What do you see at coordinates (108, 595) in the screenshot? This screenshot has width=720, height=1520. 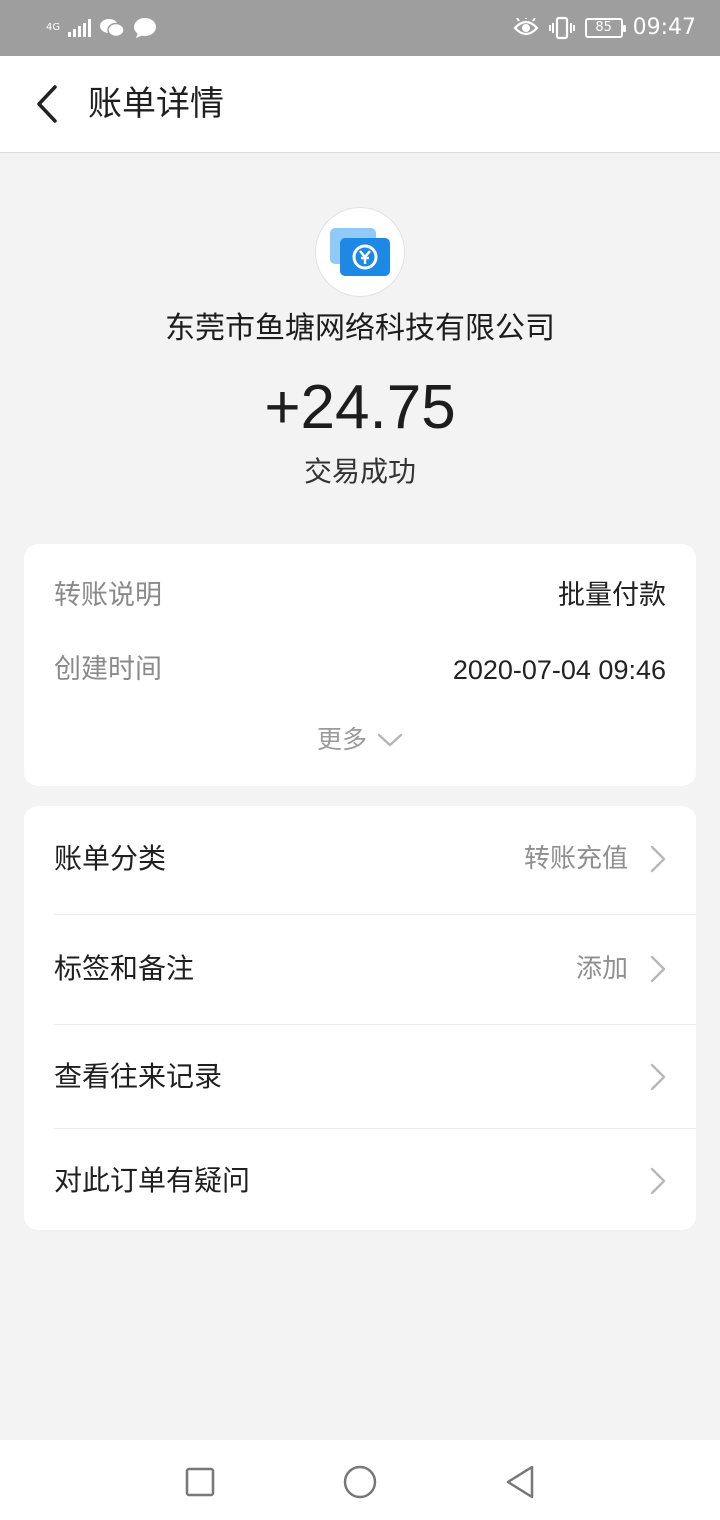 I see `detail-label: 转账说明` at bounding box center [108, 595].